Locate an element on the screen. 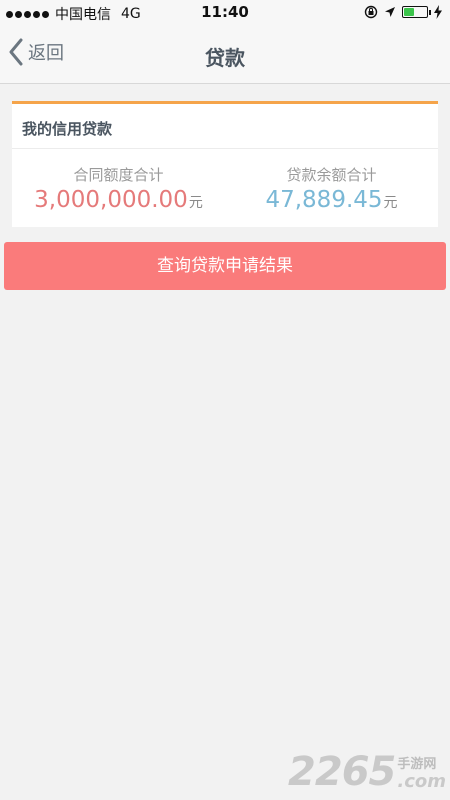  contract-total-label: 合同额度合计 is located at coordinates (118, 175).